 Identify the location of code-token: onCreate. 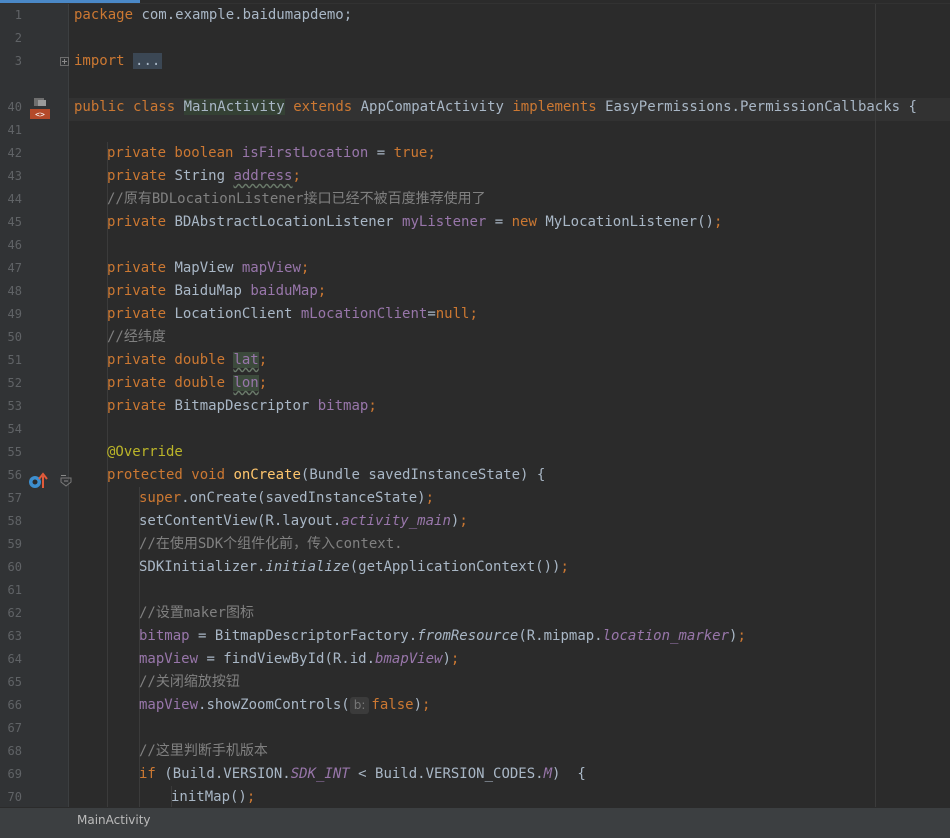
(267, 475).